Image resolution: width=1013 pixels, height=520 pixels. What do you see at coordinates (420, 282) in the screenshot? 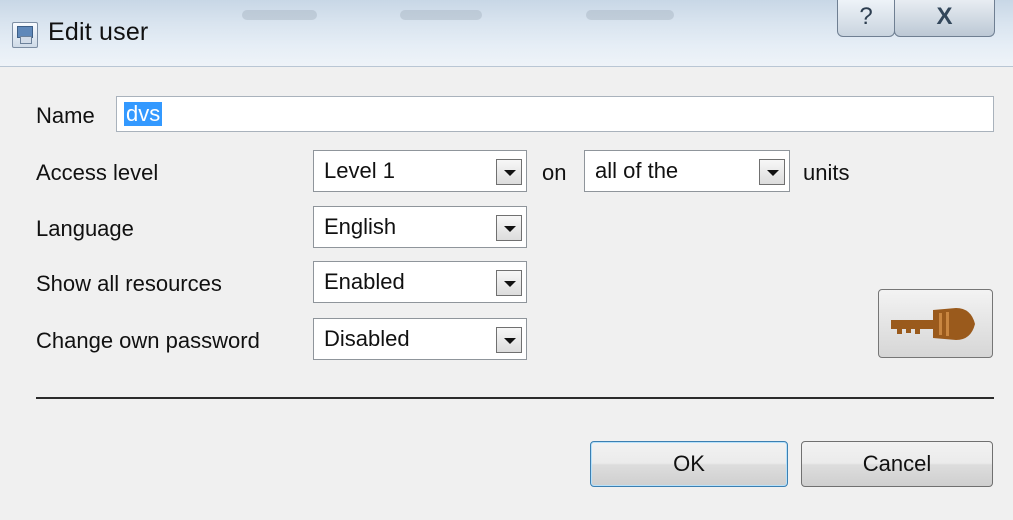
I see `show-resources-select: Enabled` at bounding box center [420, 282].